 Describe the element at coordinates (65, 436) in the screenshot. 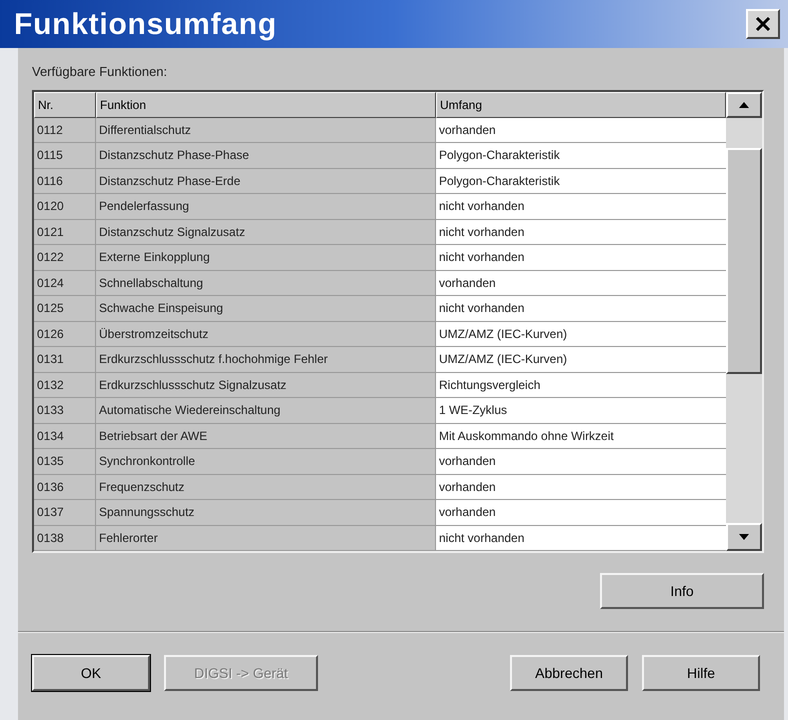

I see `table-cell: 0134` at that location.